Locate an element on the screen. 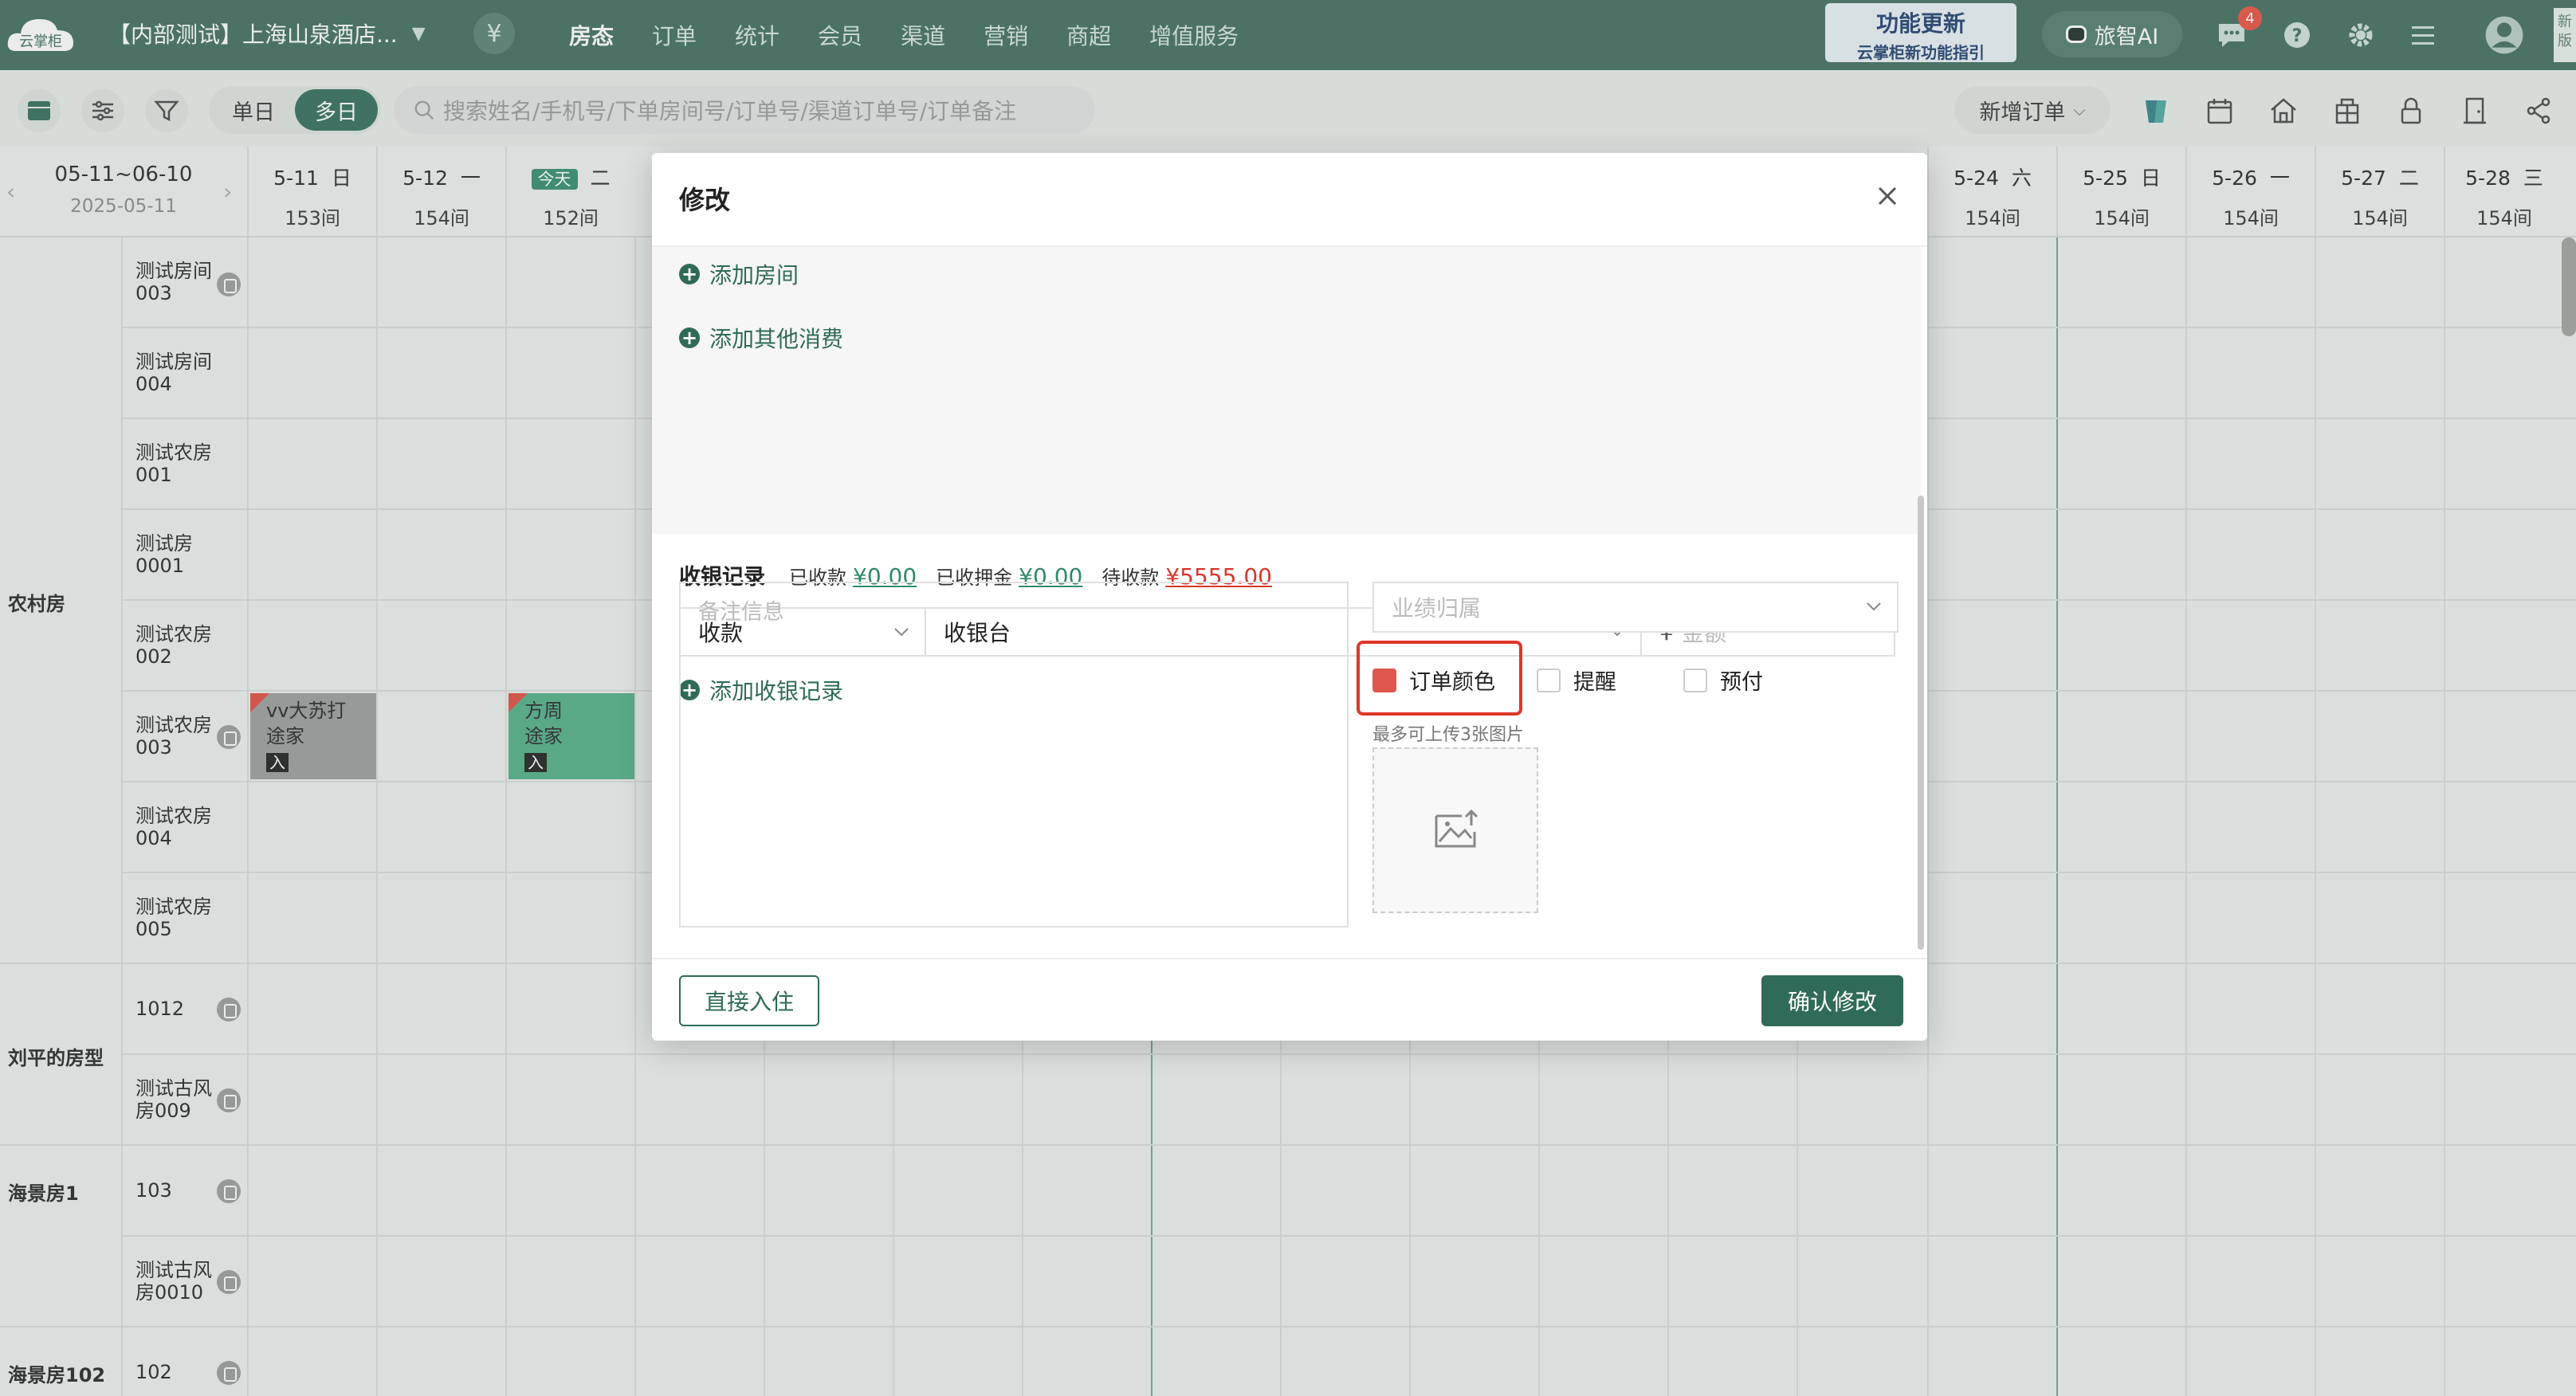  add-other-consumption-link: + 添加其他消费 is located at coordinates (761, 338).